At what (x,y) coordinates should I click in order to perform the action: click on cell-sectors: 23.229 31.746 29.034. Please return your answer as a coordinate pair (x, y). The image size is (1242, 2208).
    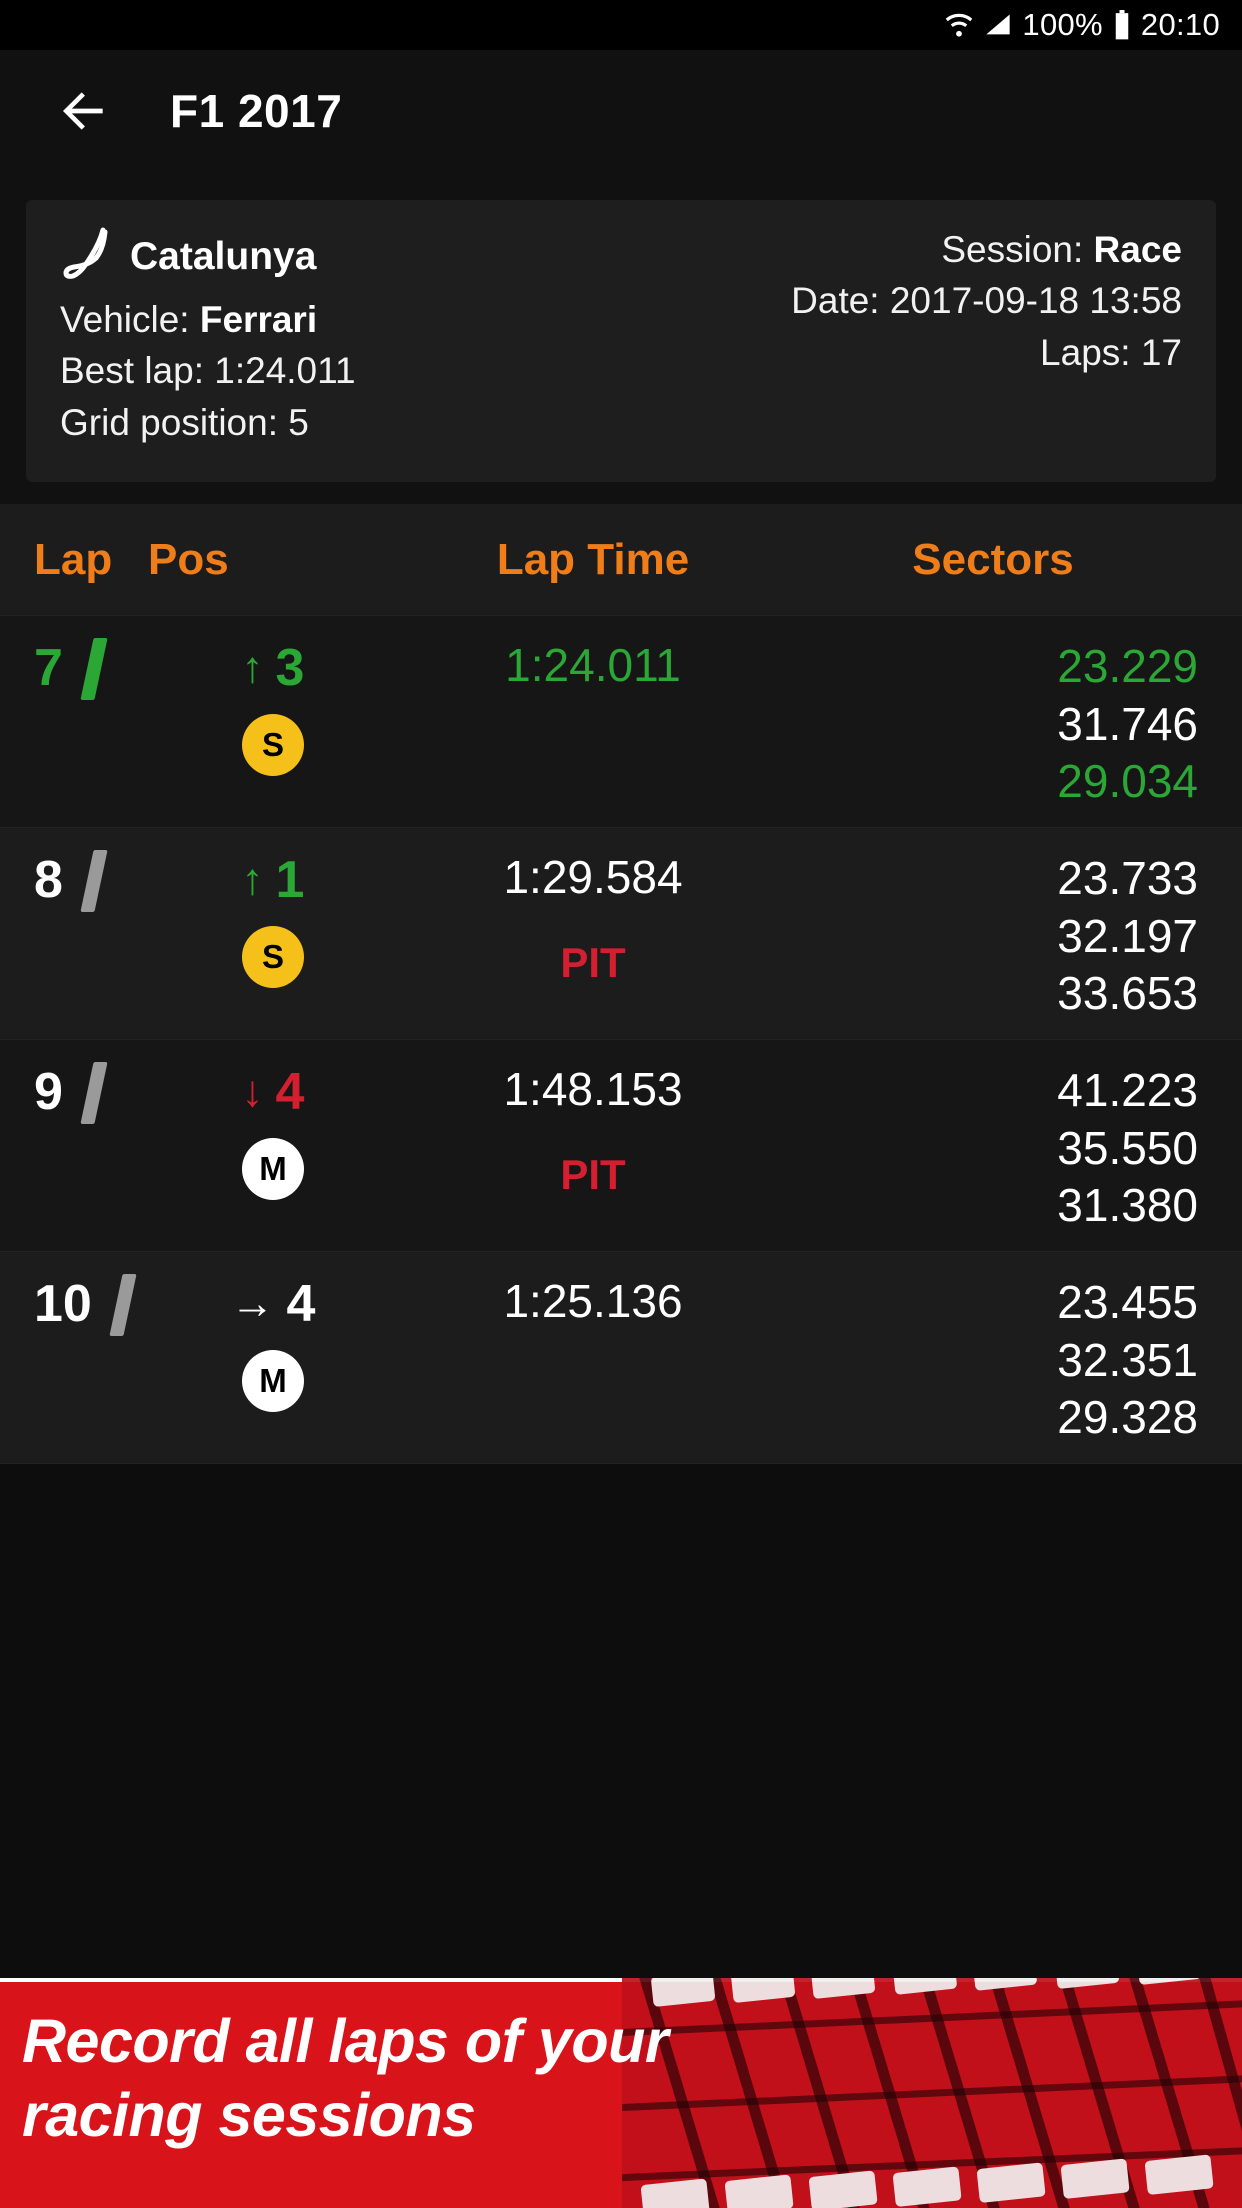
    Looking at the image, I should click on (1015, 723).